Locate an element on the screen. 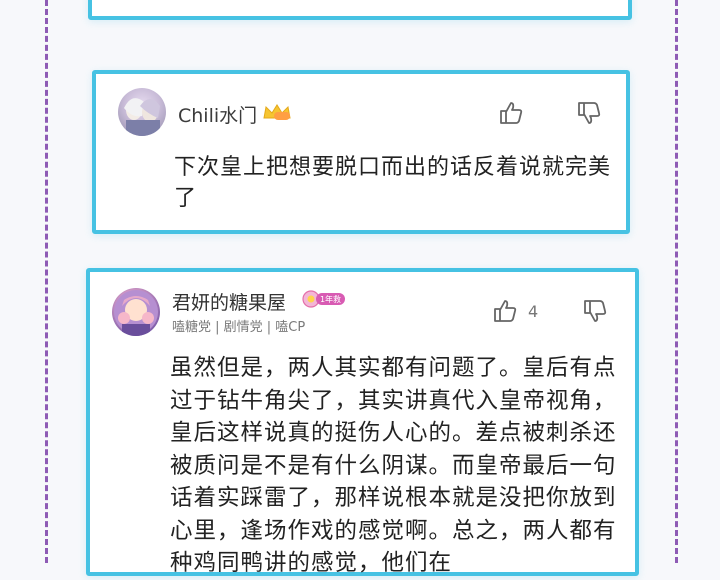 The image size is (720, 580). username: 君妍的糖果屋 is located at coordinates (229, 301).